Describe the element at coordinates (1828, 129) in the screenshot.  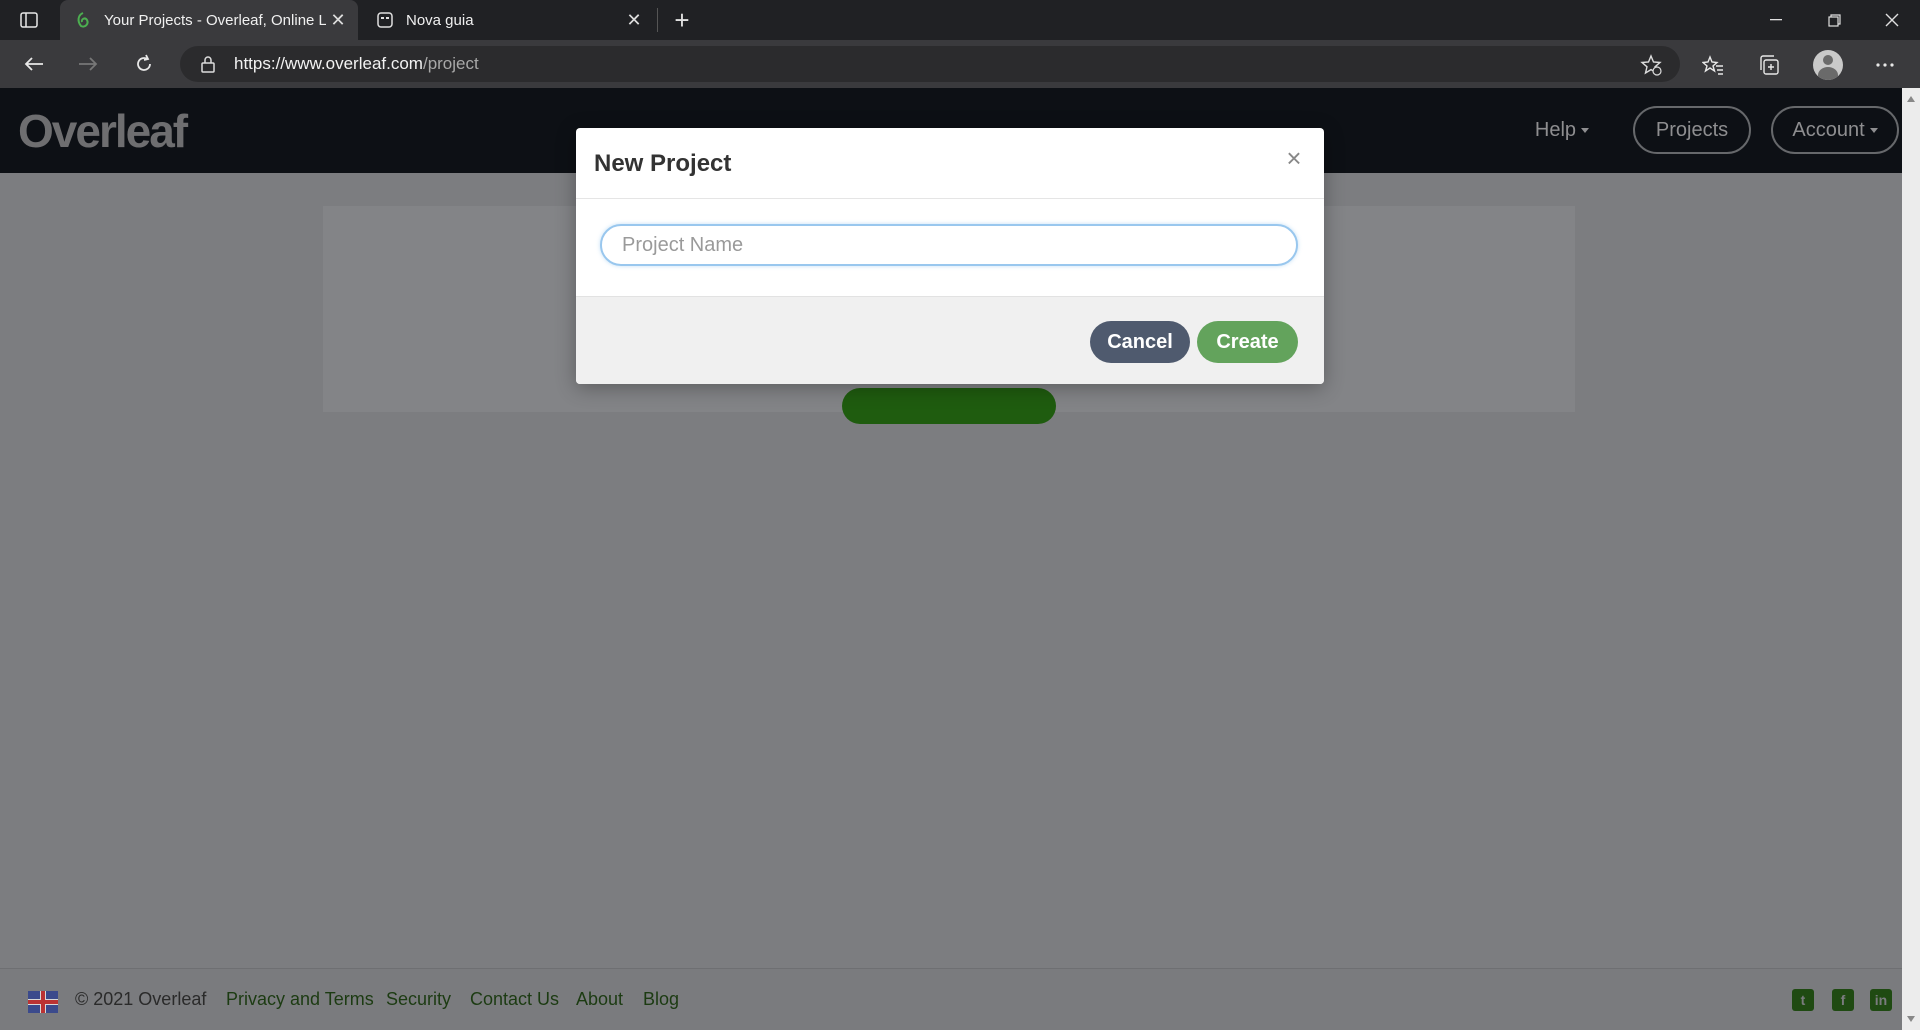
I see `nav-account-label: Account` at that location.